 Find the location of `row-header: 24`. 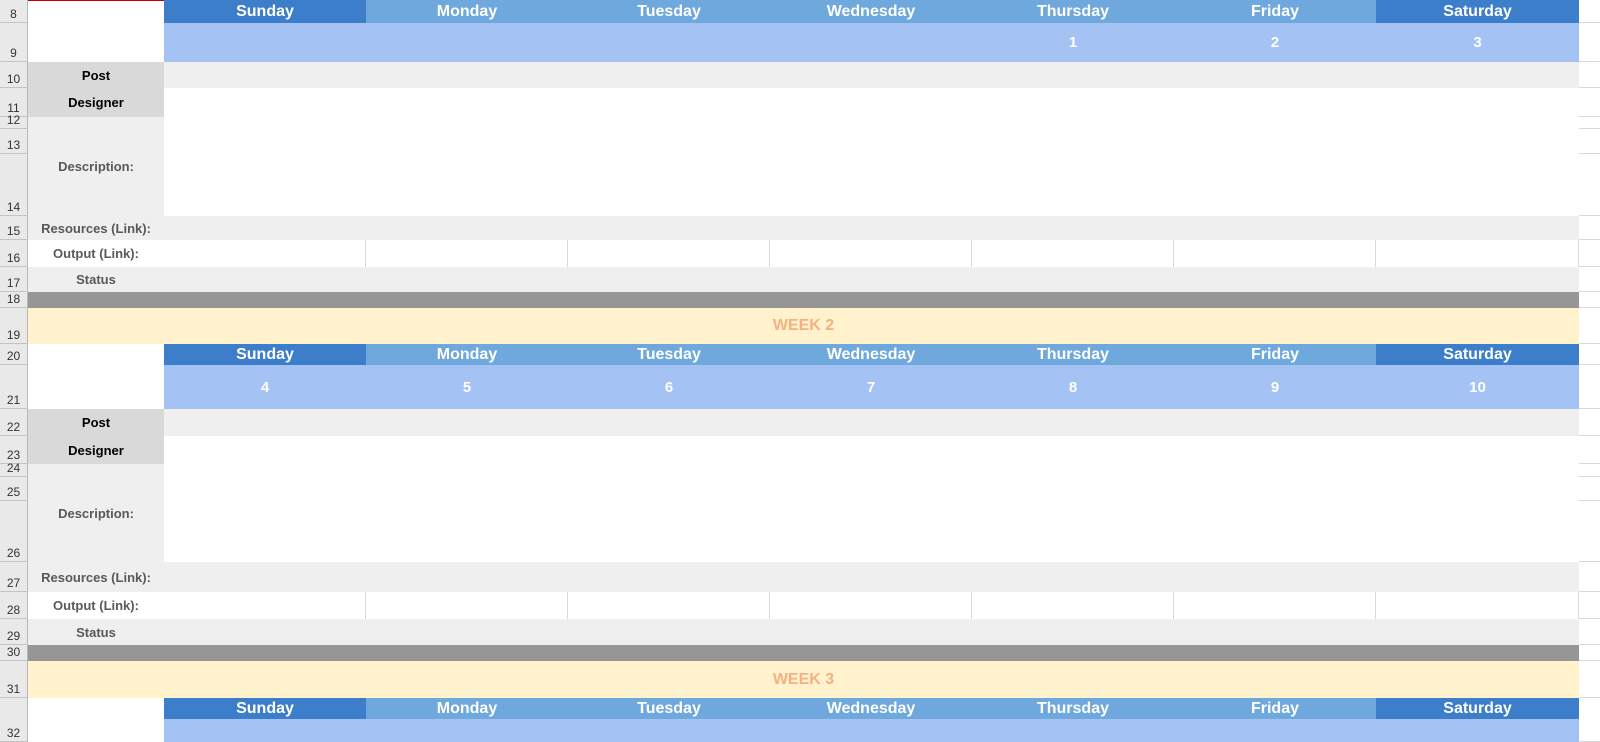

row-header: 24 is located at coordinates (14, 469).